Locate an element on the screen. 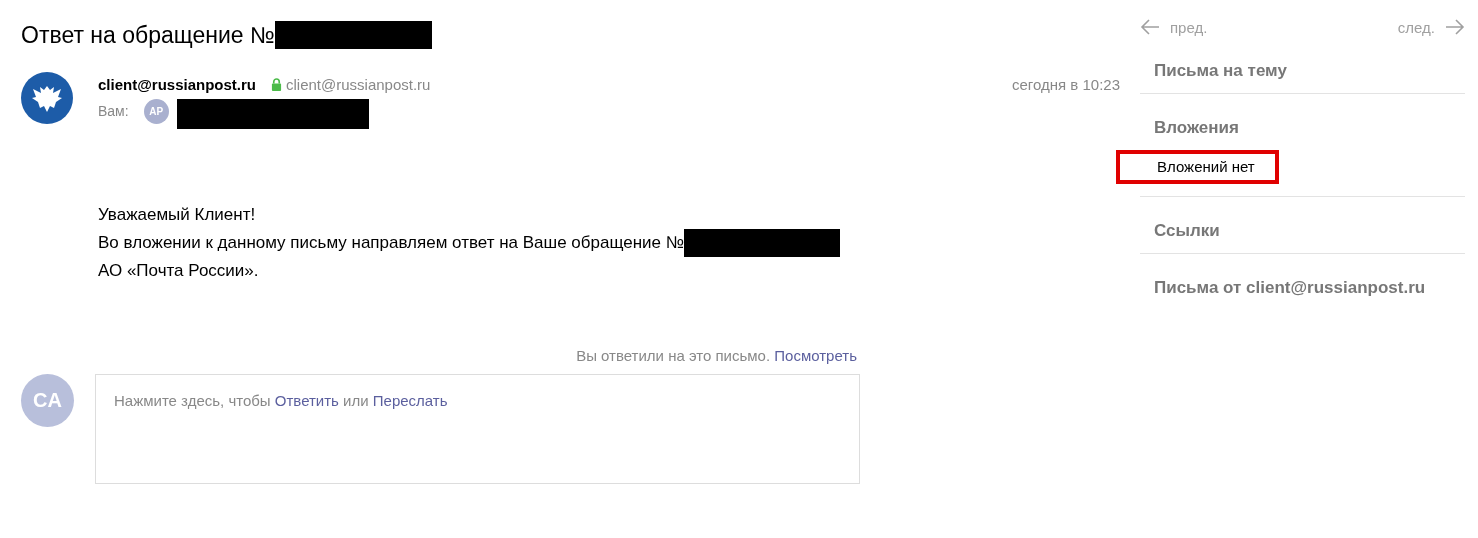 The image size is (1478, 538). recipient-label: Вам: is located at coordinates (113, 111).